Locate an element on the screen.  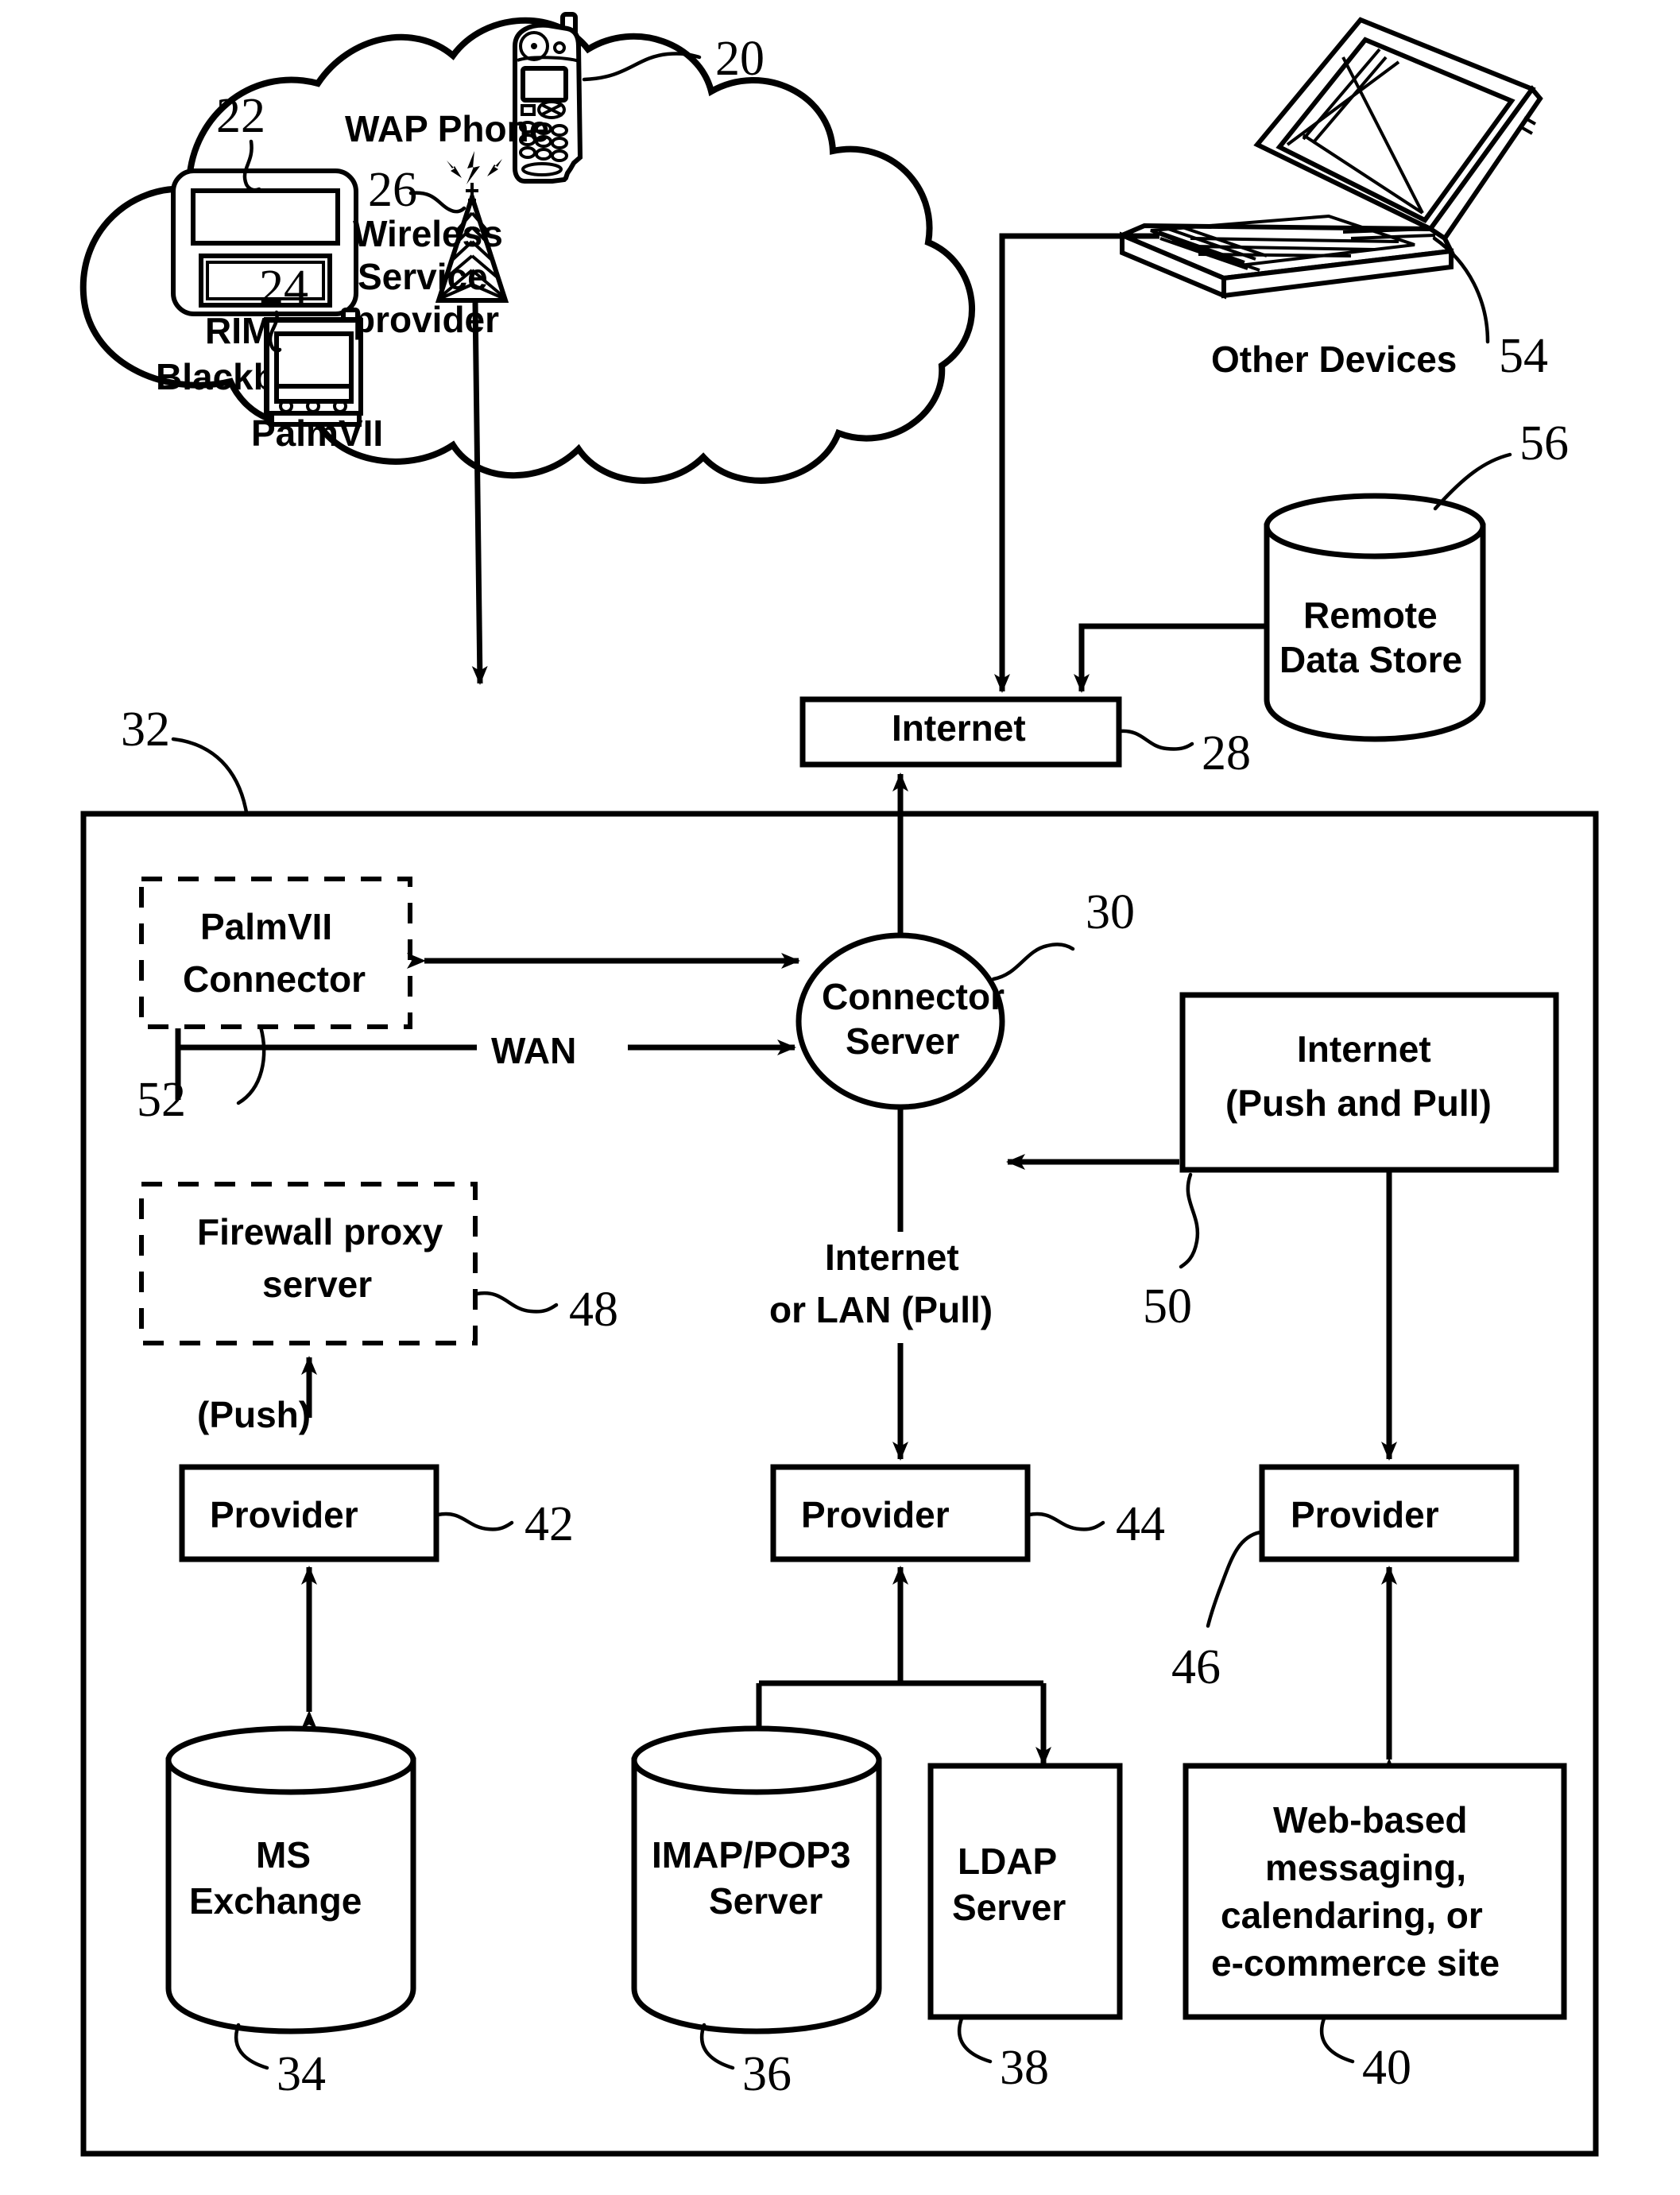
ref-number-28: 28 is located at coordinates (1226, 753).